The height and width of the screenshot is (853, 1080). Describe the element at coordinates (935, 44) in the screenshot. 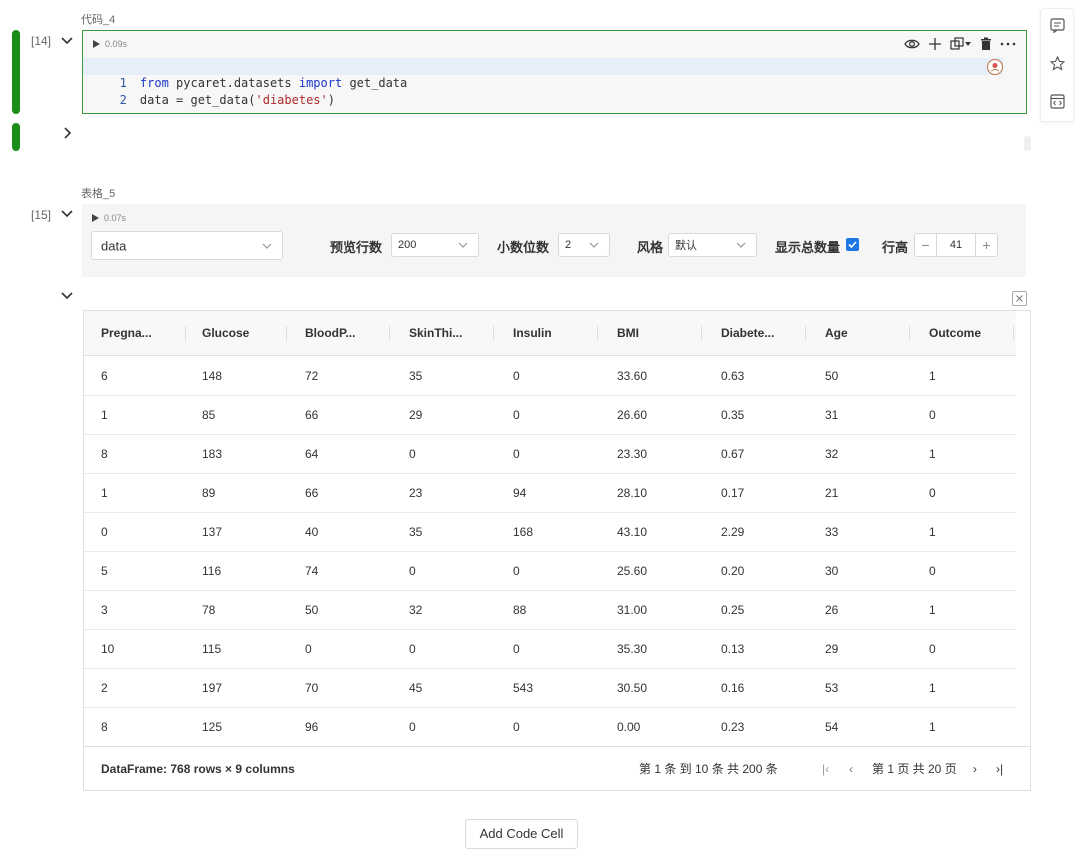

I see `add-icon` at that location.